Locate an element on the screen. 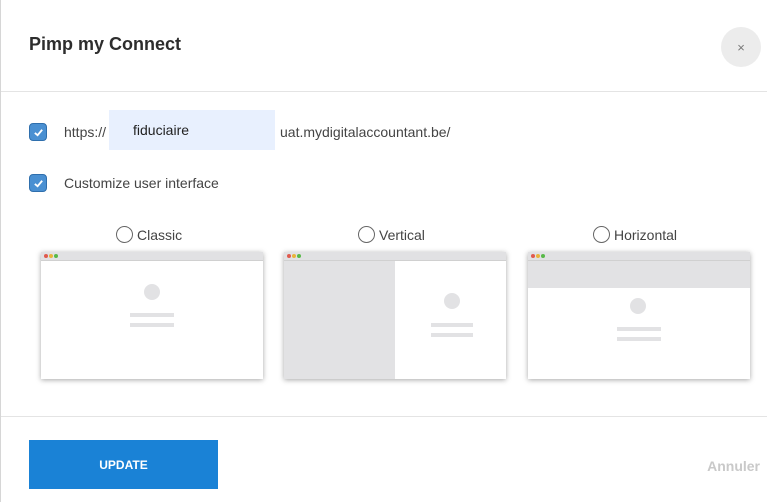 This screenshot has height=502, width=767. layout-label: Classic is located at coordinates (160, 234).